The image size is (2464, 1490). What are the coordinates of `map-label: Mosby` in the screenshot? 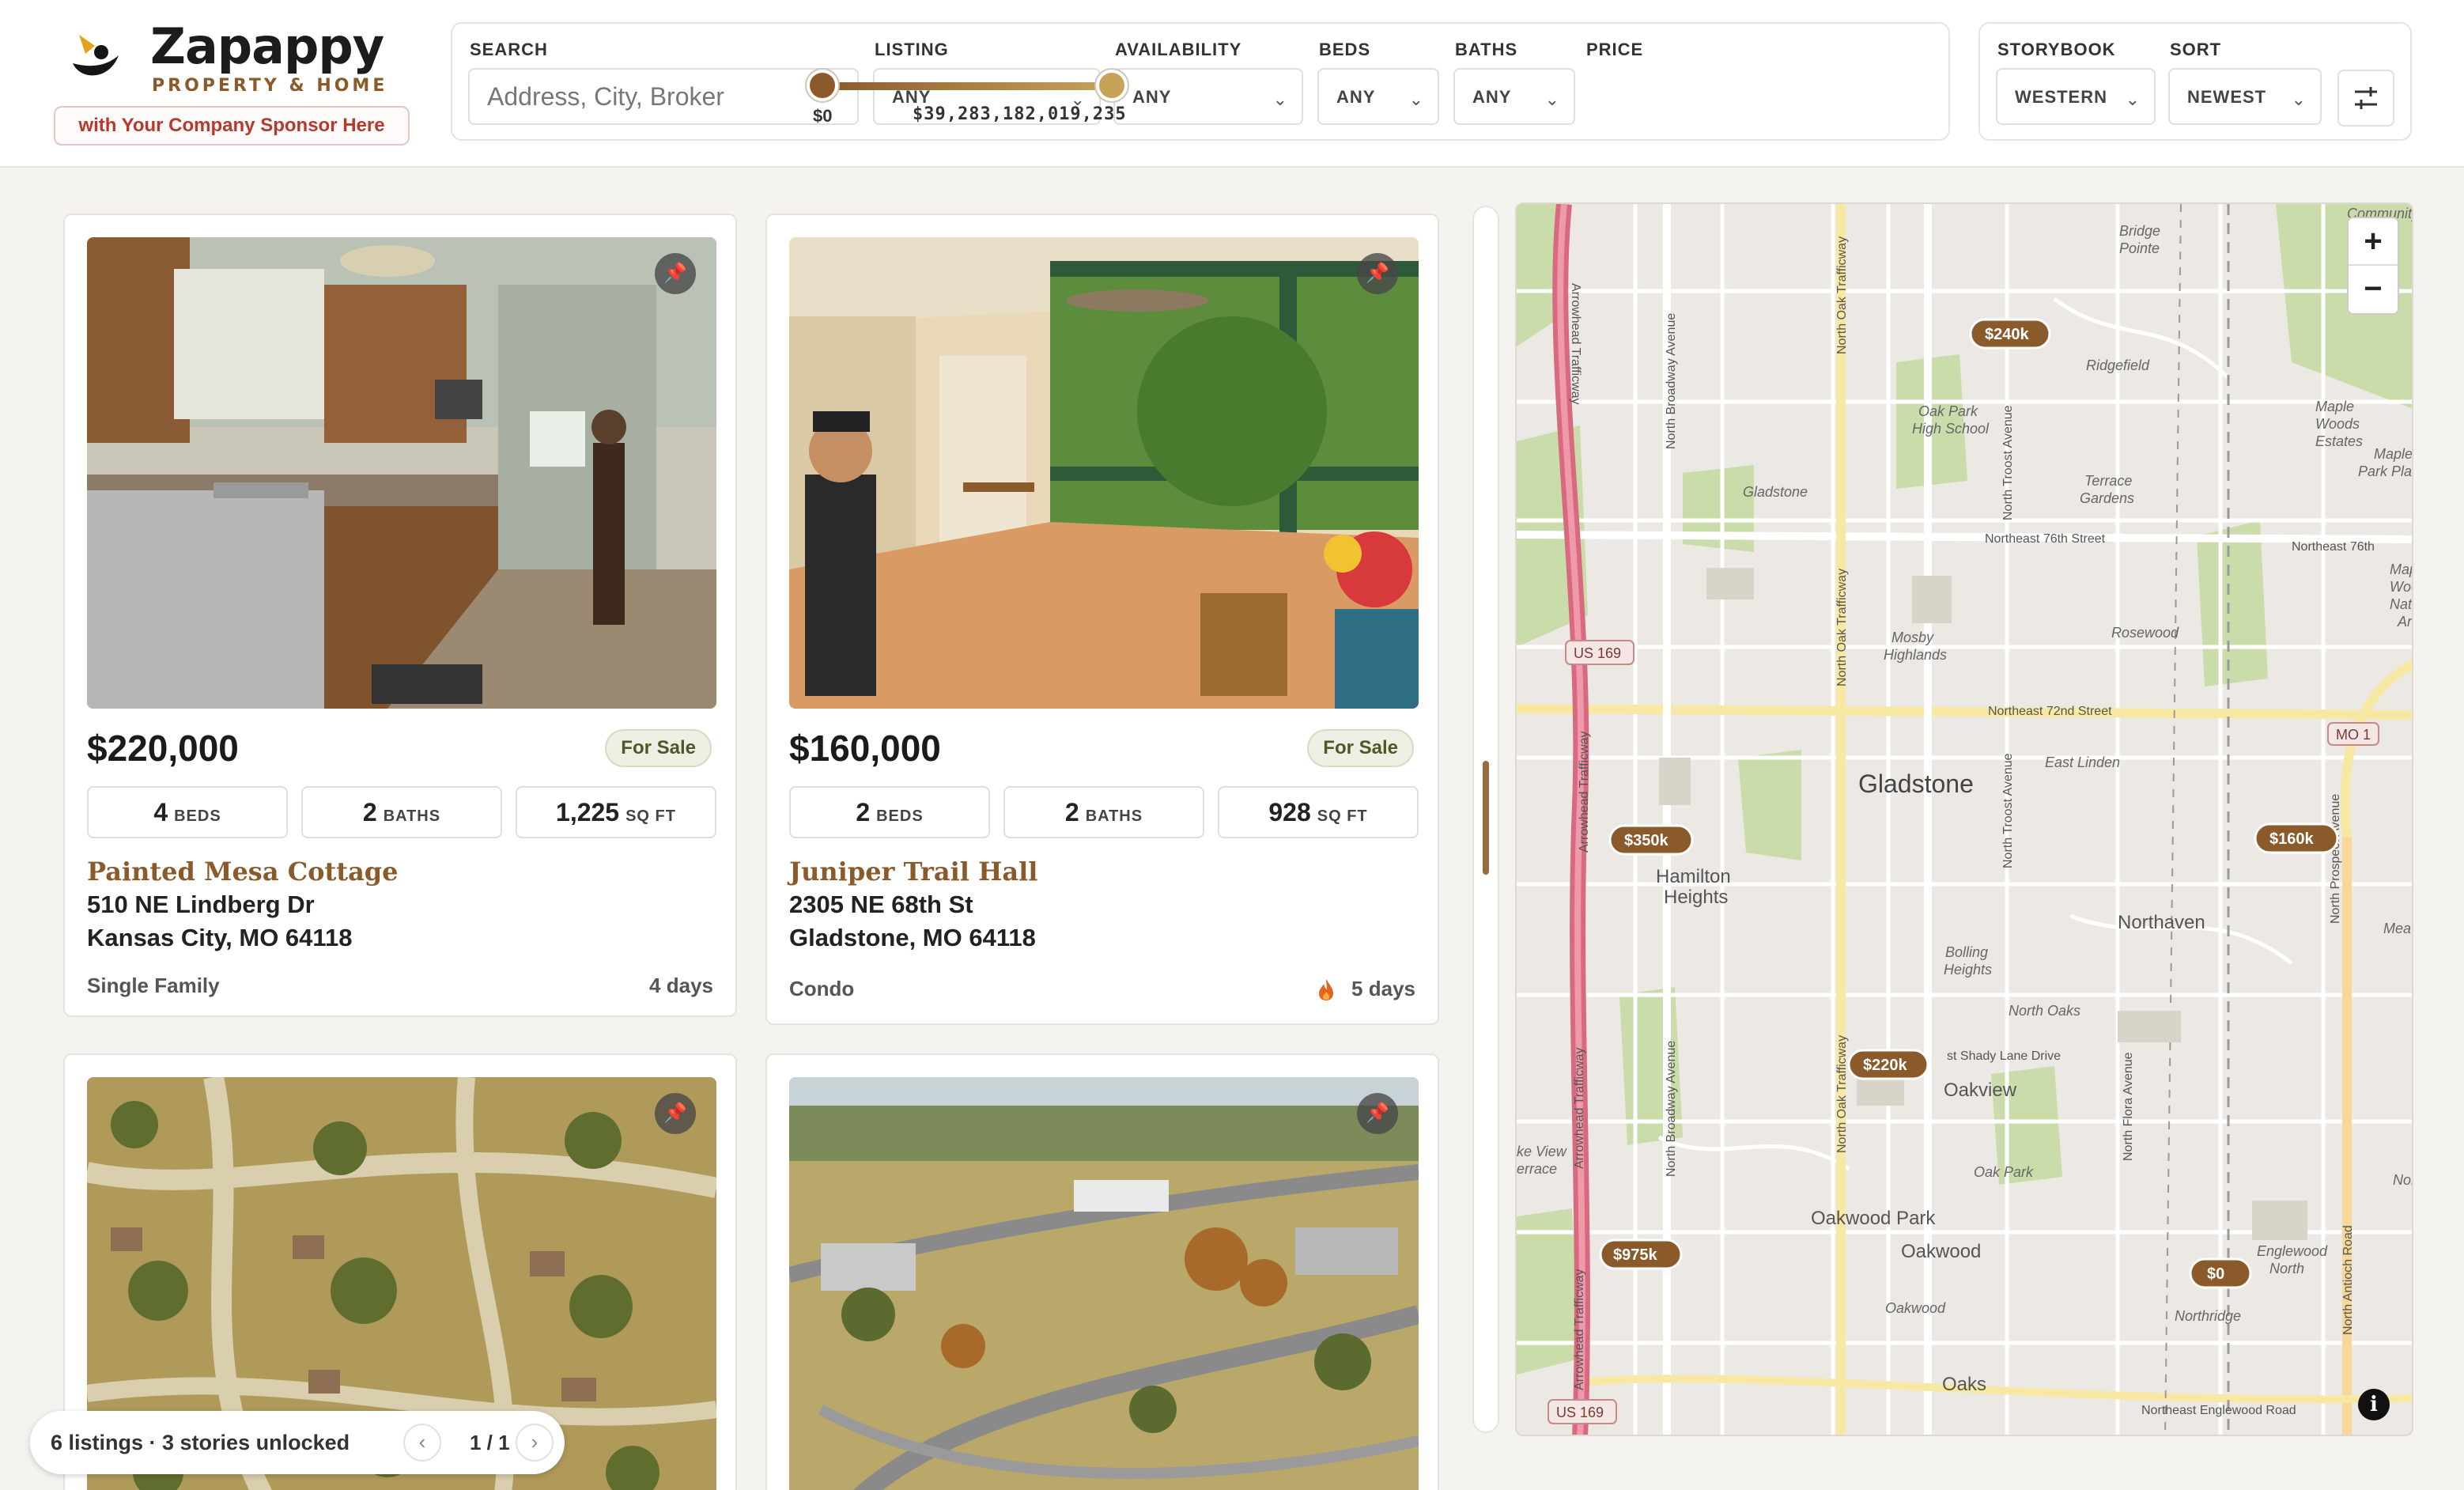 It's located at (1912, 637).